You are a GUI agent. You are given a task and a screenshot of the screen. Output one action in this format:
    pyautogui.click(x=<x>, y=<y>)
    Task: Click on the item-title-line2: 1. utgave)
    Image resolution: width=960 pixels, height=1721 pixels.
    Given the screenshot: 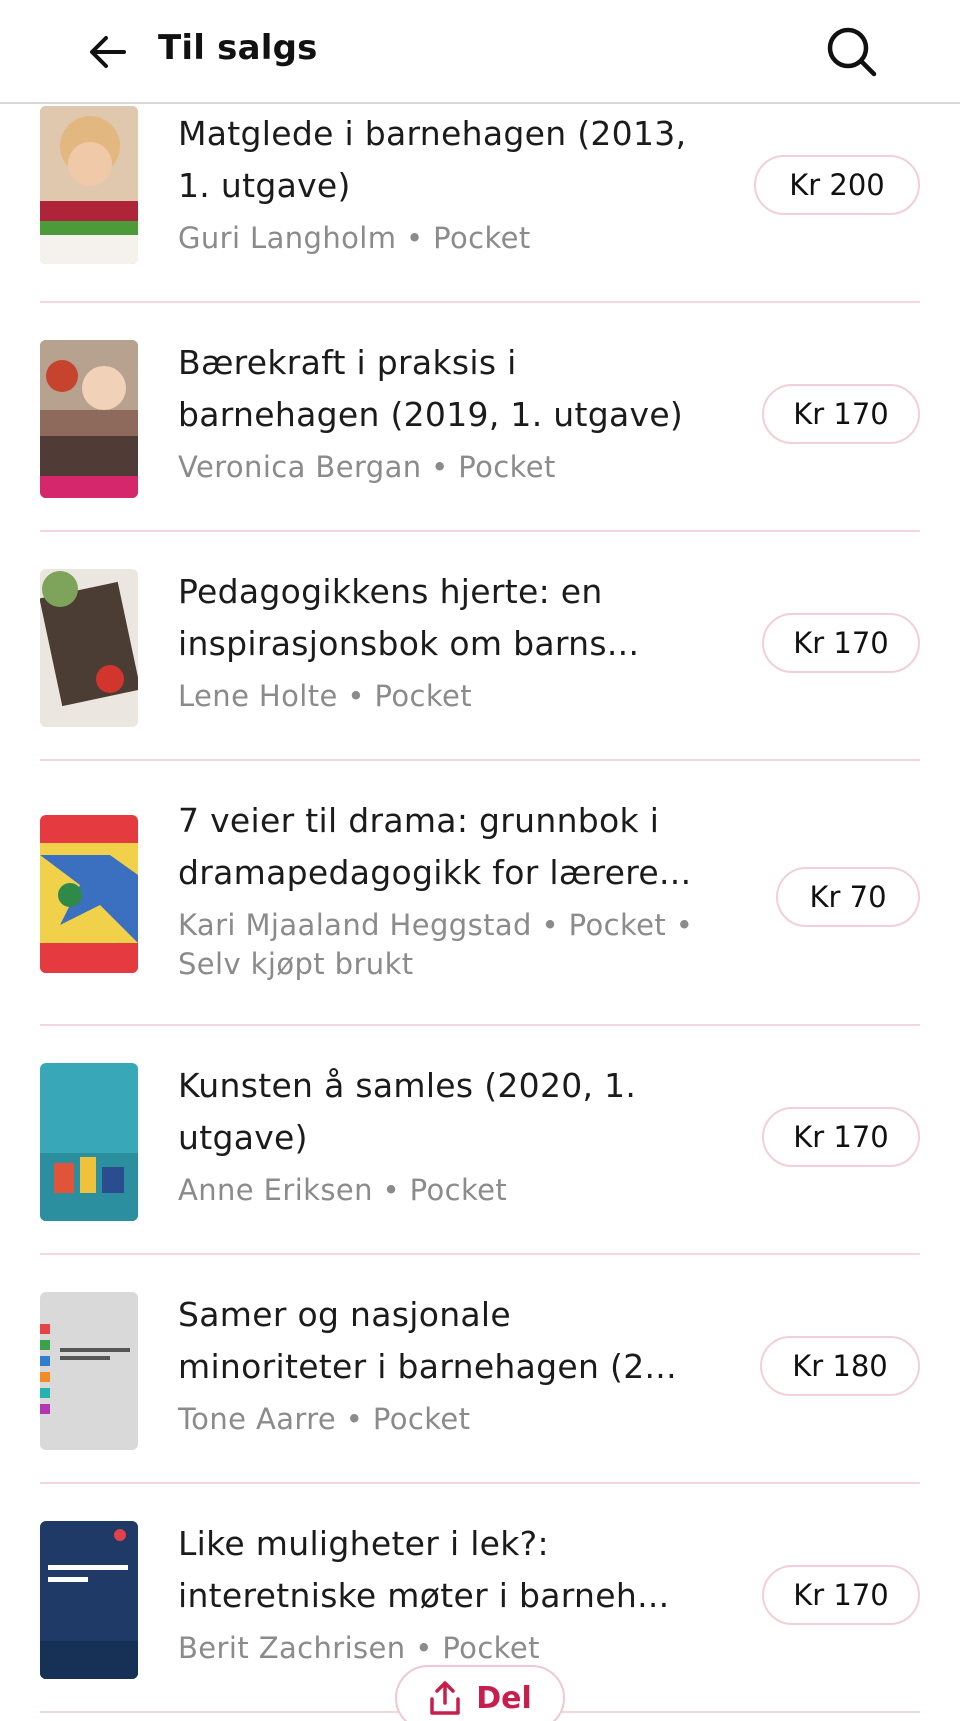 What is the action you would take?
    pyautogui.click(x=264, y=185)
    